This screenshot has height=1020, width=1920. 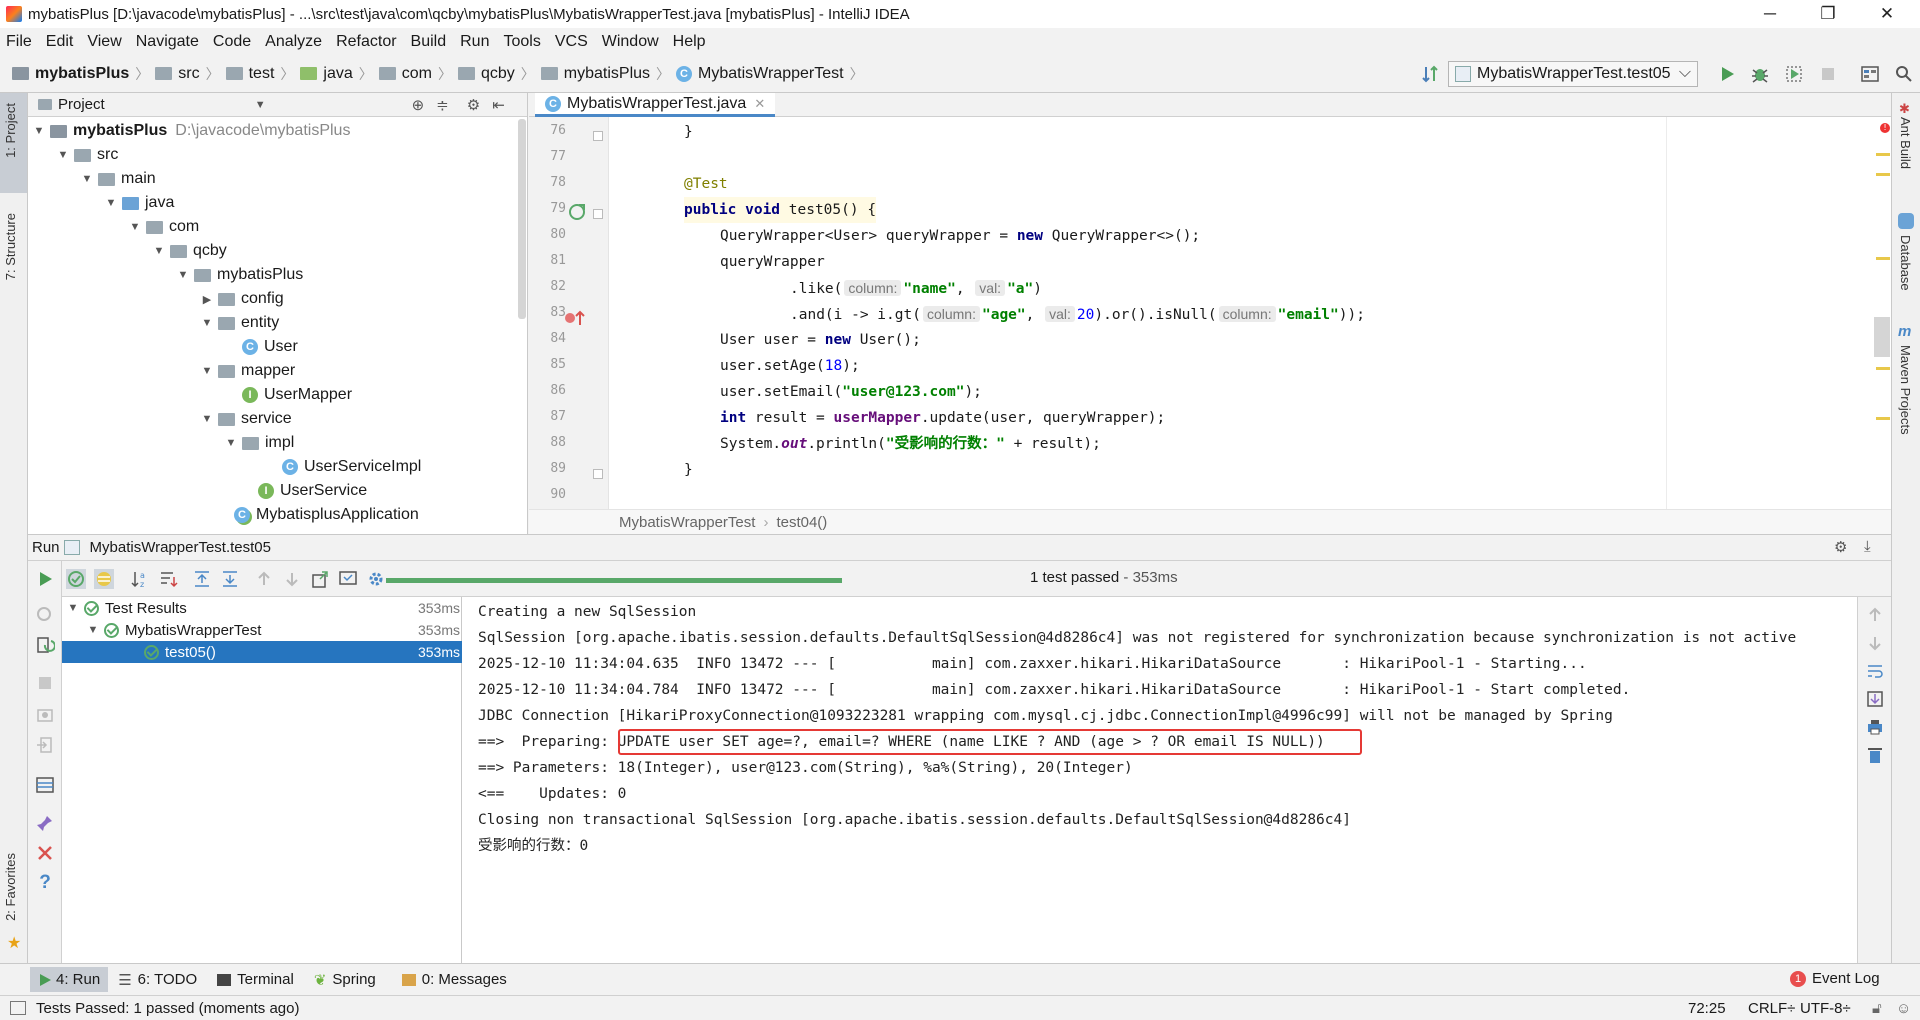 I want to click on close-run-icon, so click(x=45, y=853).